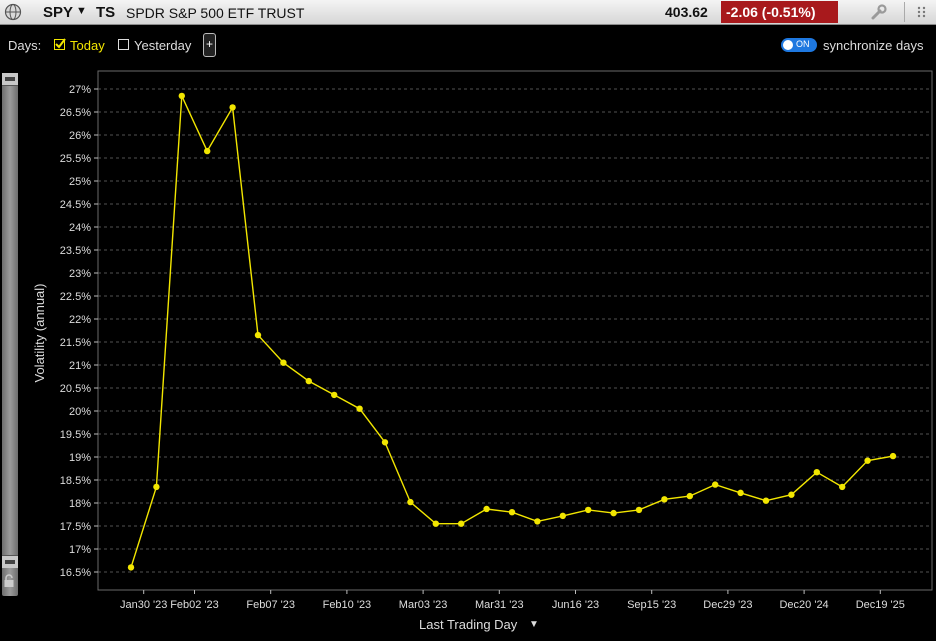  Describe the element at coordinates (80, 412) in the screenshot. I see `y-tick-label: 20%` at that location.